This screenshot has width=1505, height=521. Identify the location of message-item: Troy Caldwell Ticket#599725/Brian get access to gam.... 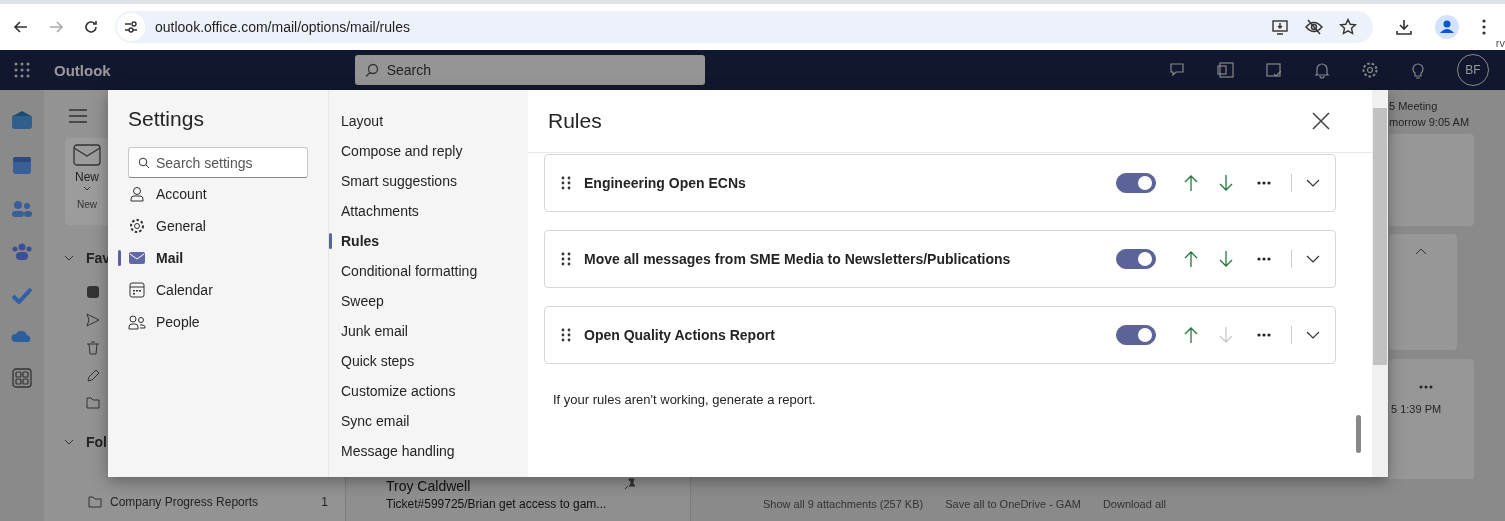
(511, 494).